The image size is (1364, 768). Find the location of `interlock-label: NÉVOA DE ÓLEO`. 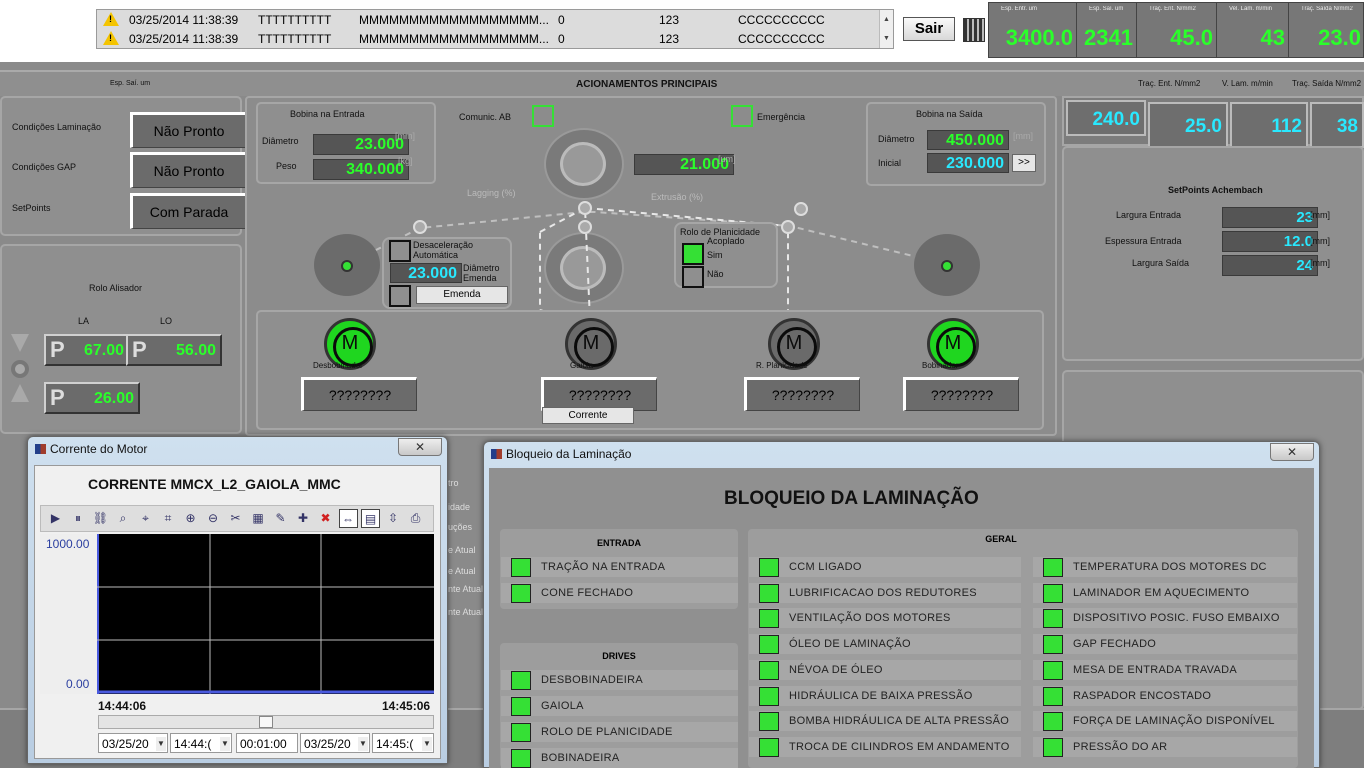

interlock-label: NÉVOA DE ÓLEO is located at coordinates (836, 669).